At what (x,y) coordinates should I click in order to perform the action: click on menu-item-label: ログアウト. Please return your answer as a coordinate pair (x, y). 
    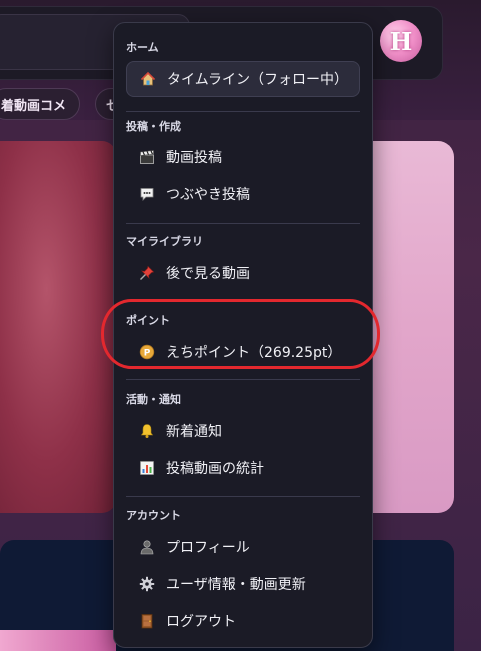
    Looking at the image, I should click on (201, 622).